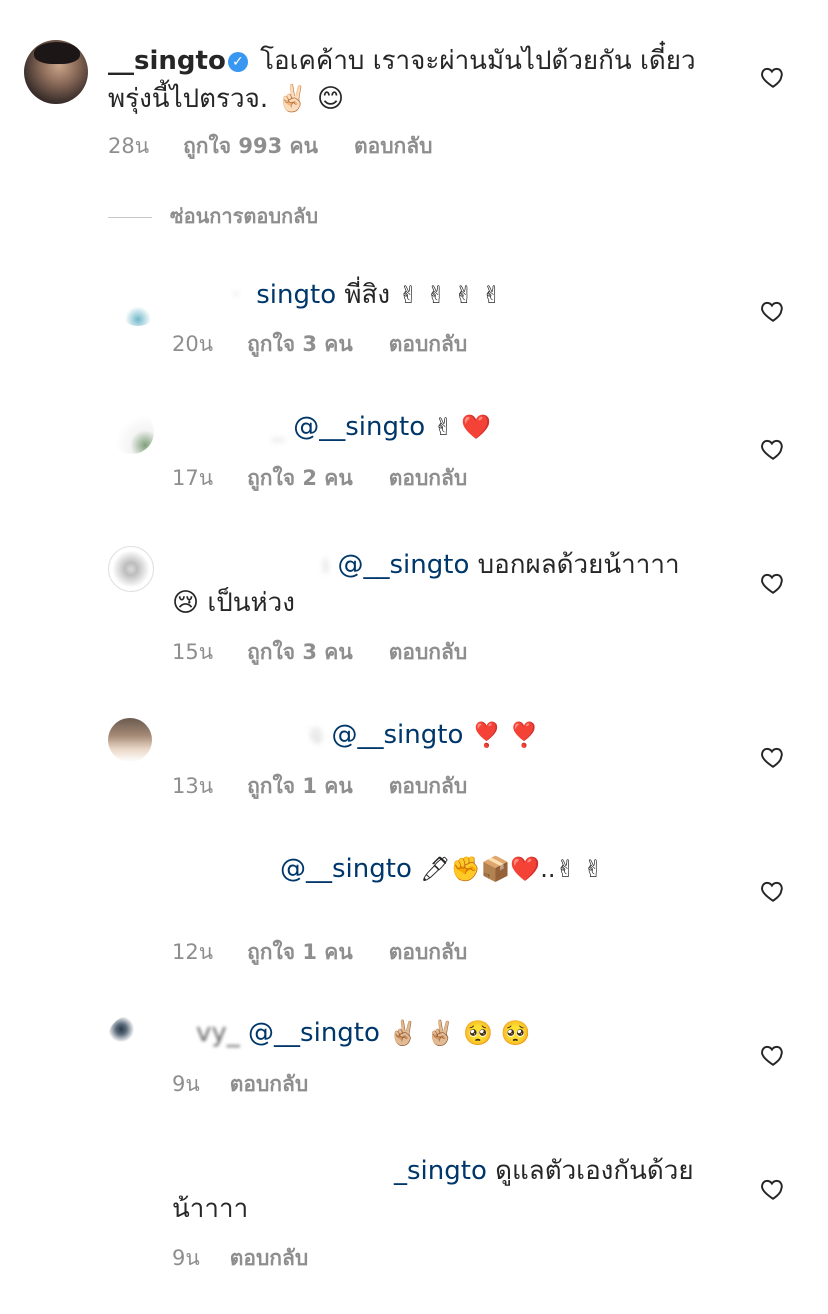 The width and height of the screenshot is (828, 1314). What do you see at coordinates (296, 295) in the screenshot?
I see `reply-mention: singto` at bounding box center [296, 295].